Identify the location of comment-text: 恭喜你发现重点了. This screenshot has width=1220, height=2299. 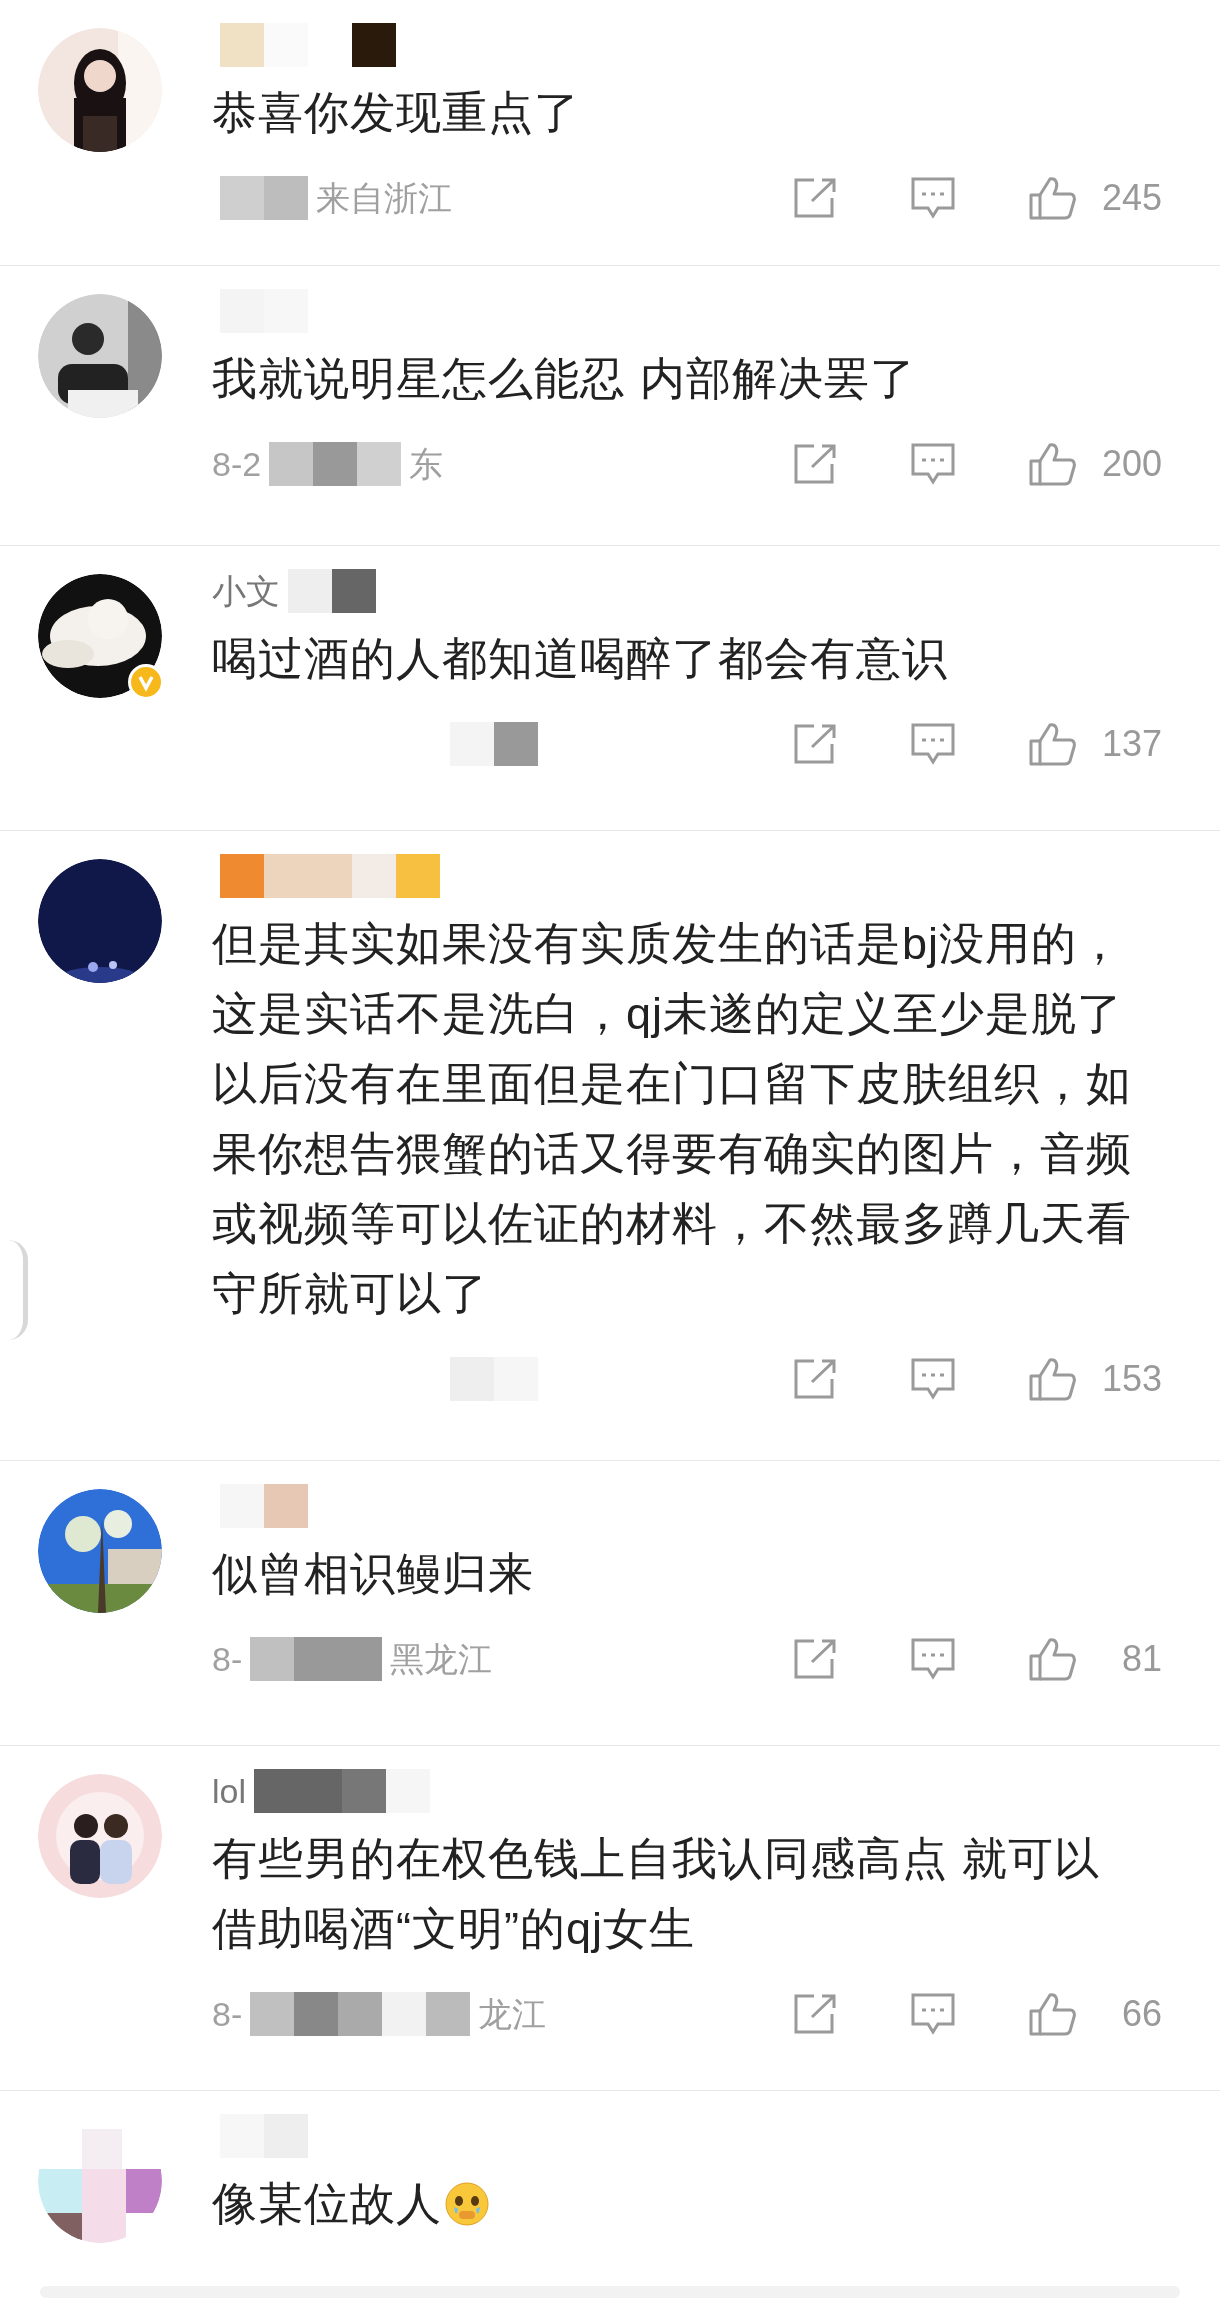
(396, 113).